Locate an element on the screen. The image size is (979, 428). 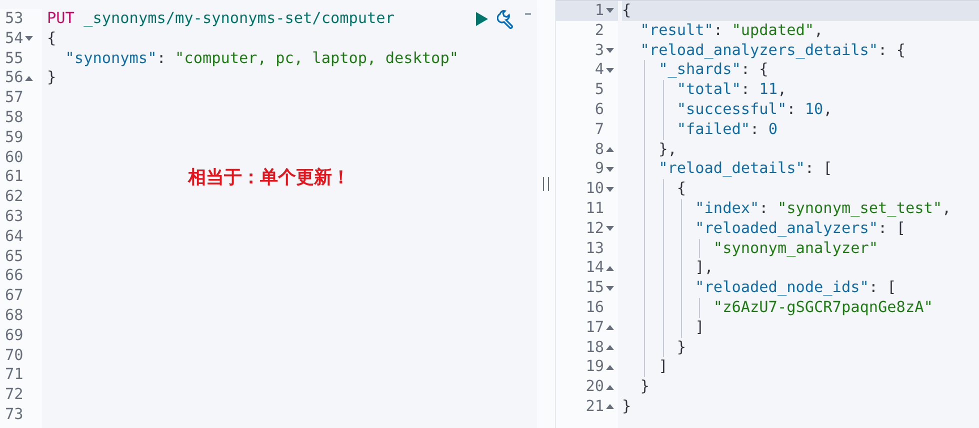
line-number: 7 is located at coordinates (599, 130).